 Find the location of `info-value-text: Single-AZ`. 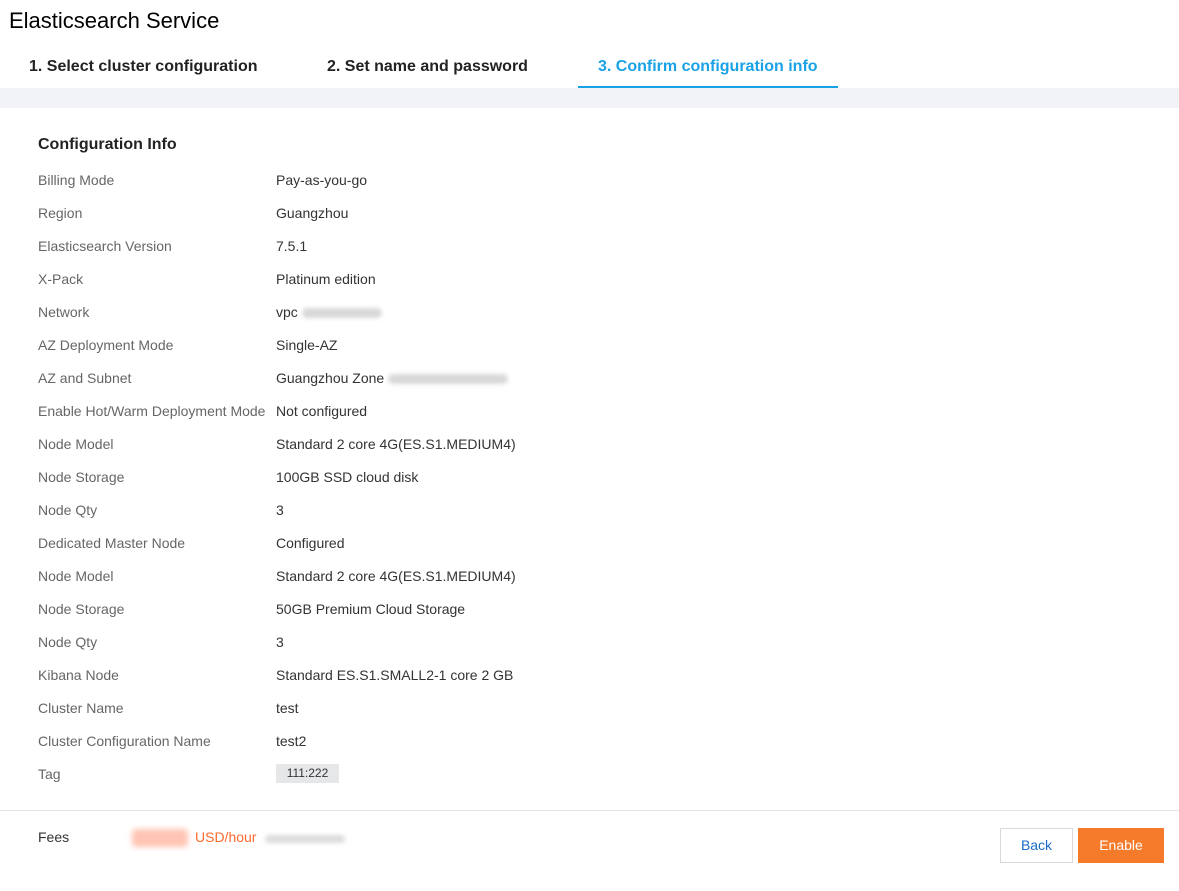

info-value-text: Single-AZ is located at coordinates (307, 345).